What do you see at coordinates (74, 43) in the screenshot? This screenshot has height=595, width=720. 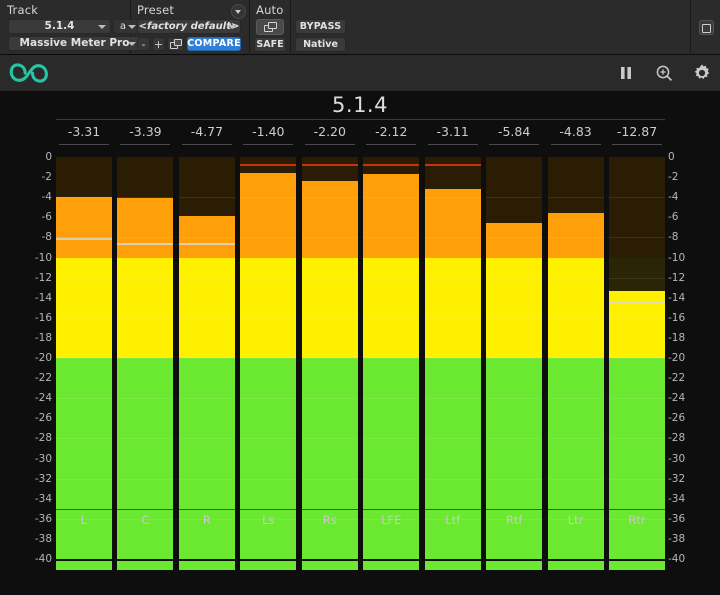 I see `plugin-name-selector: Massive Meter Pro` at bounding box center [74, 43].